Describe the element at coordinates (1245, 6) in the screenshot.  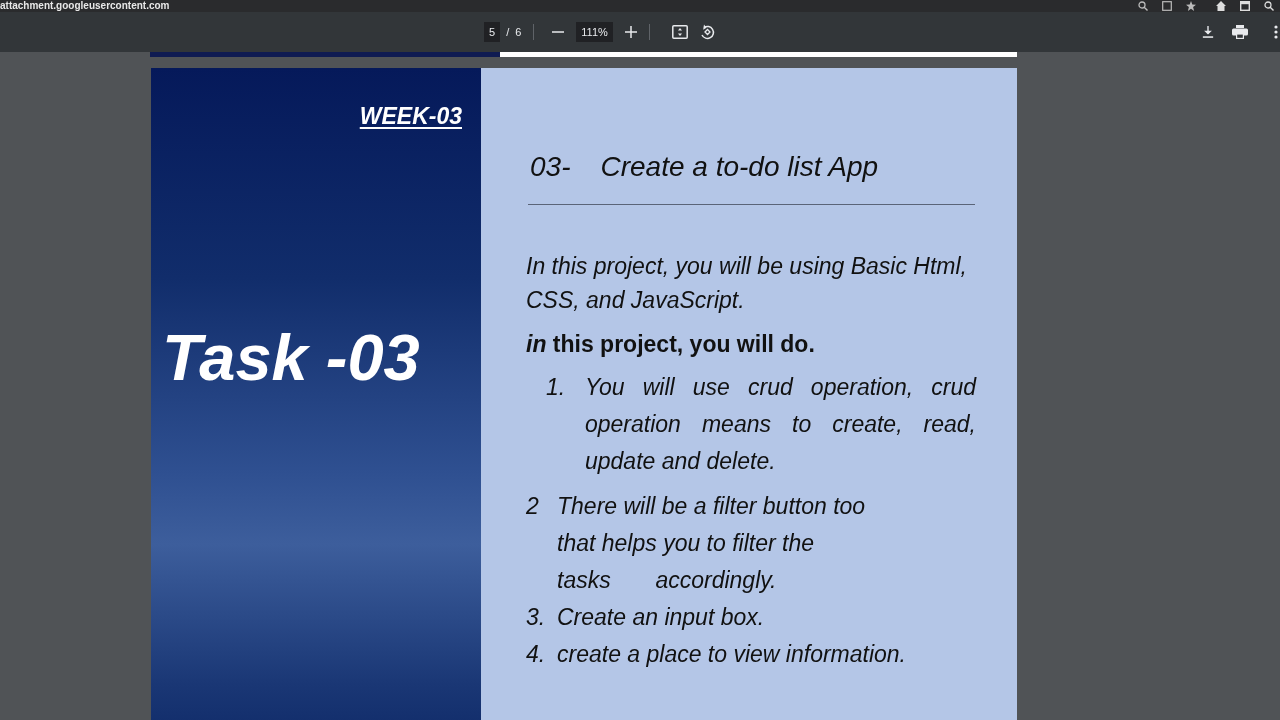
I see `window-icon` at that location.